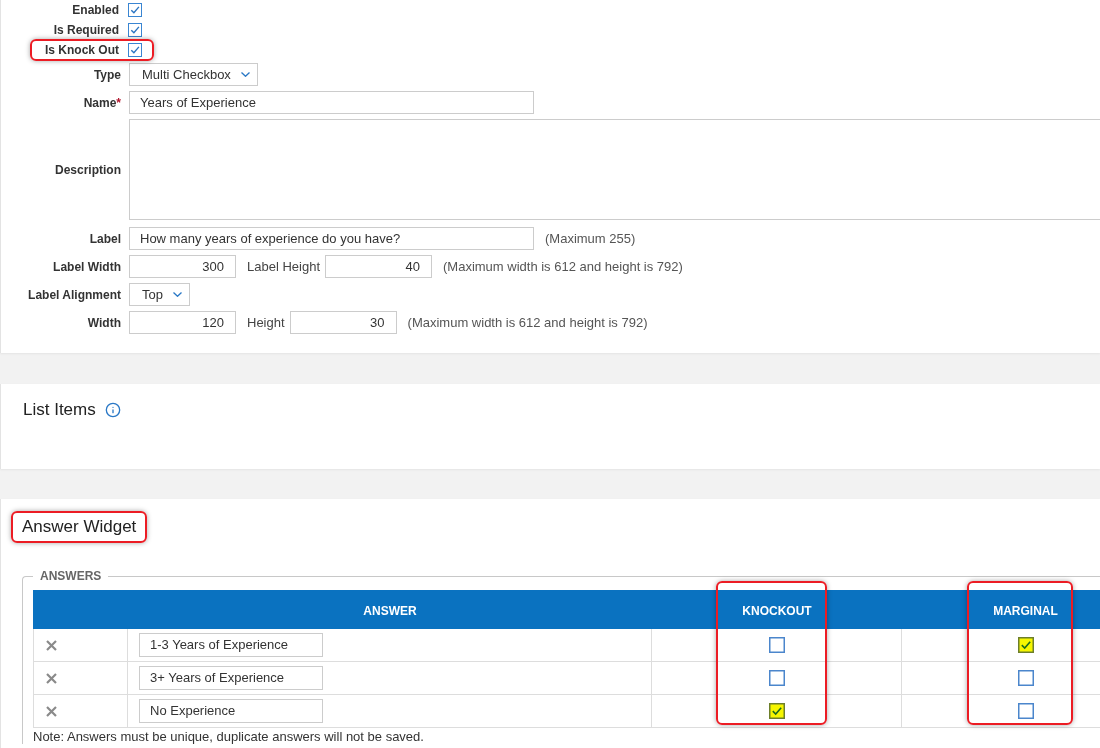  Describe the element at coordinates (193, 74) in the screenshot. I see `dropdown: Multi Checkbox` at that location.